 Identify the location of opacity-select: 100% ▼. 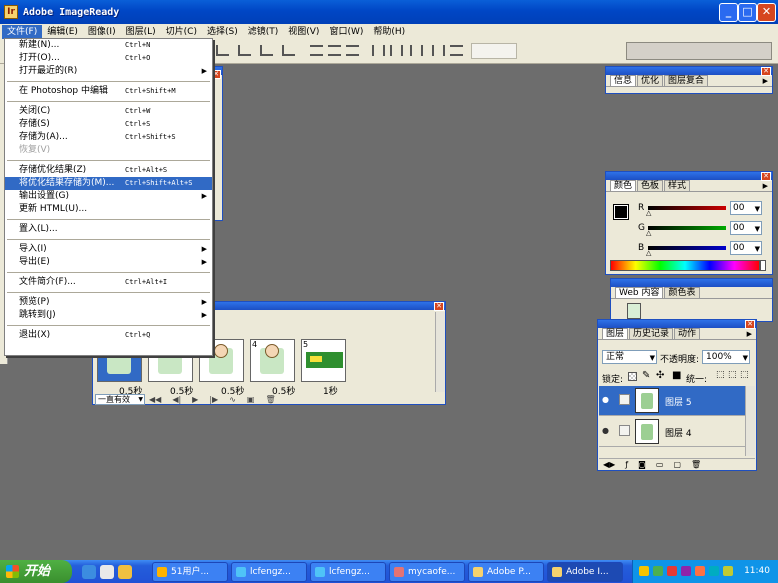
(726, 357).